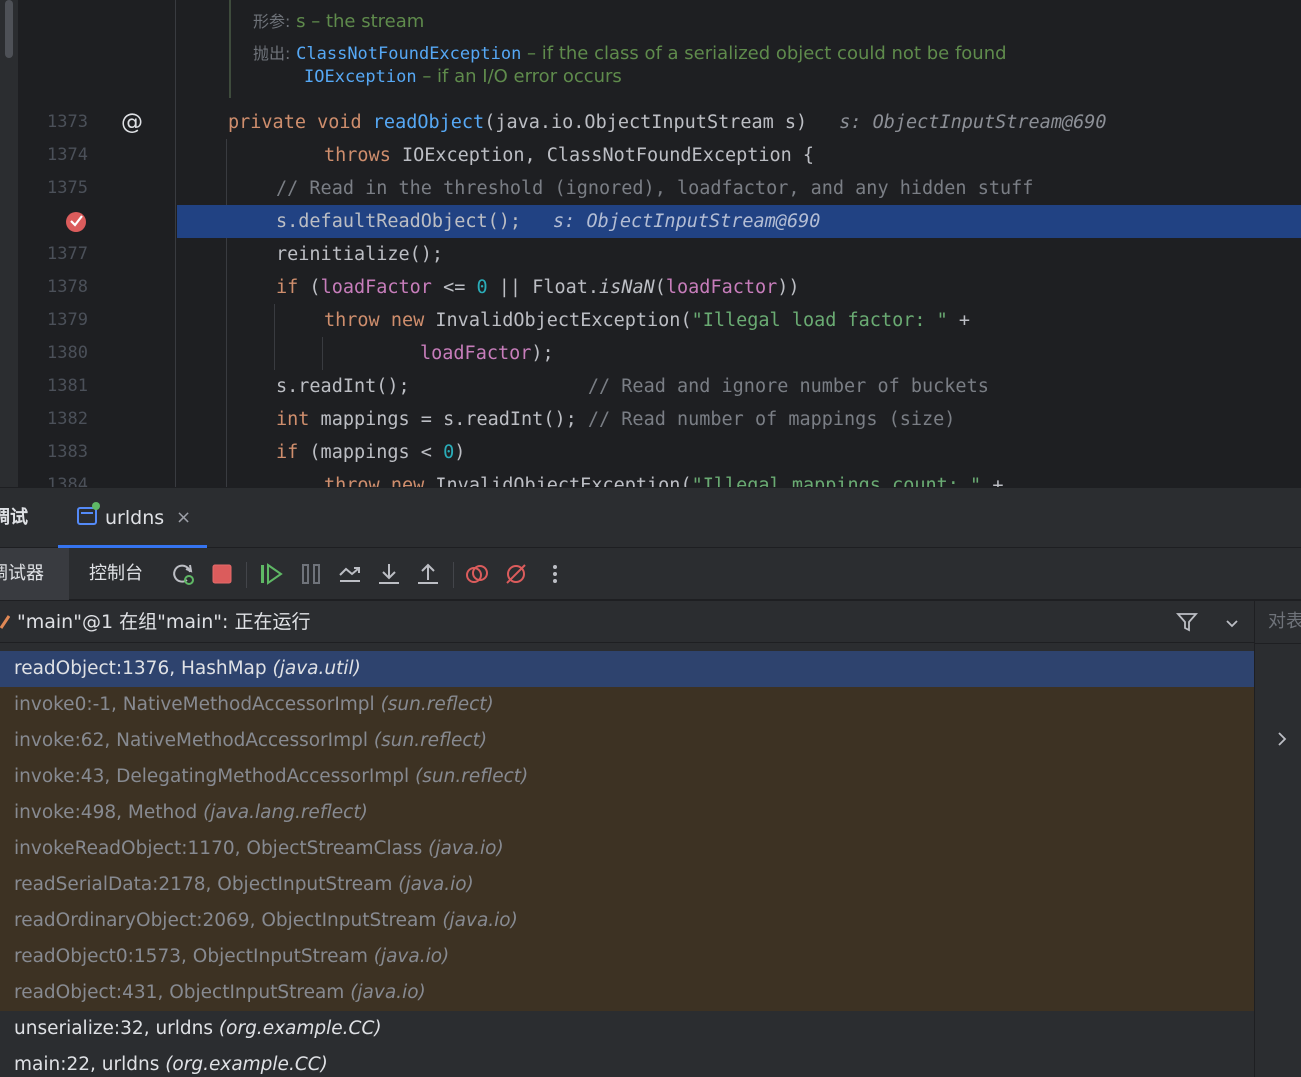 This screenshot has width=1301, height=1077. I want to click on comment: // Read and ignore number of buckets, so click(788, 386).